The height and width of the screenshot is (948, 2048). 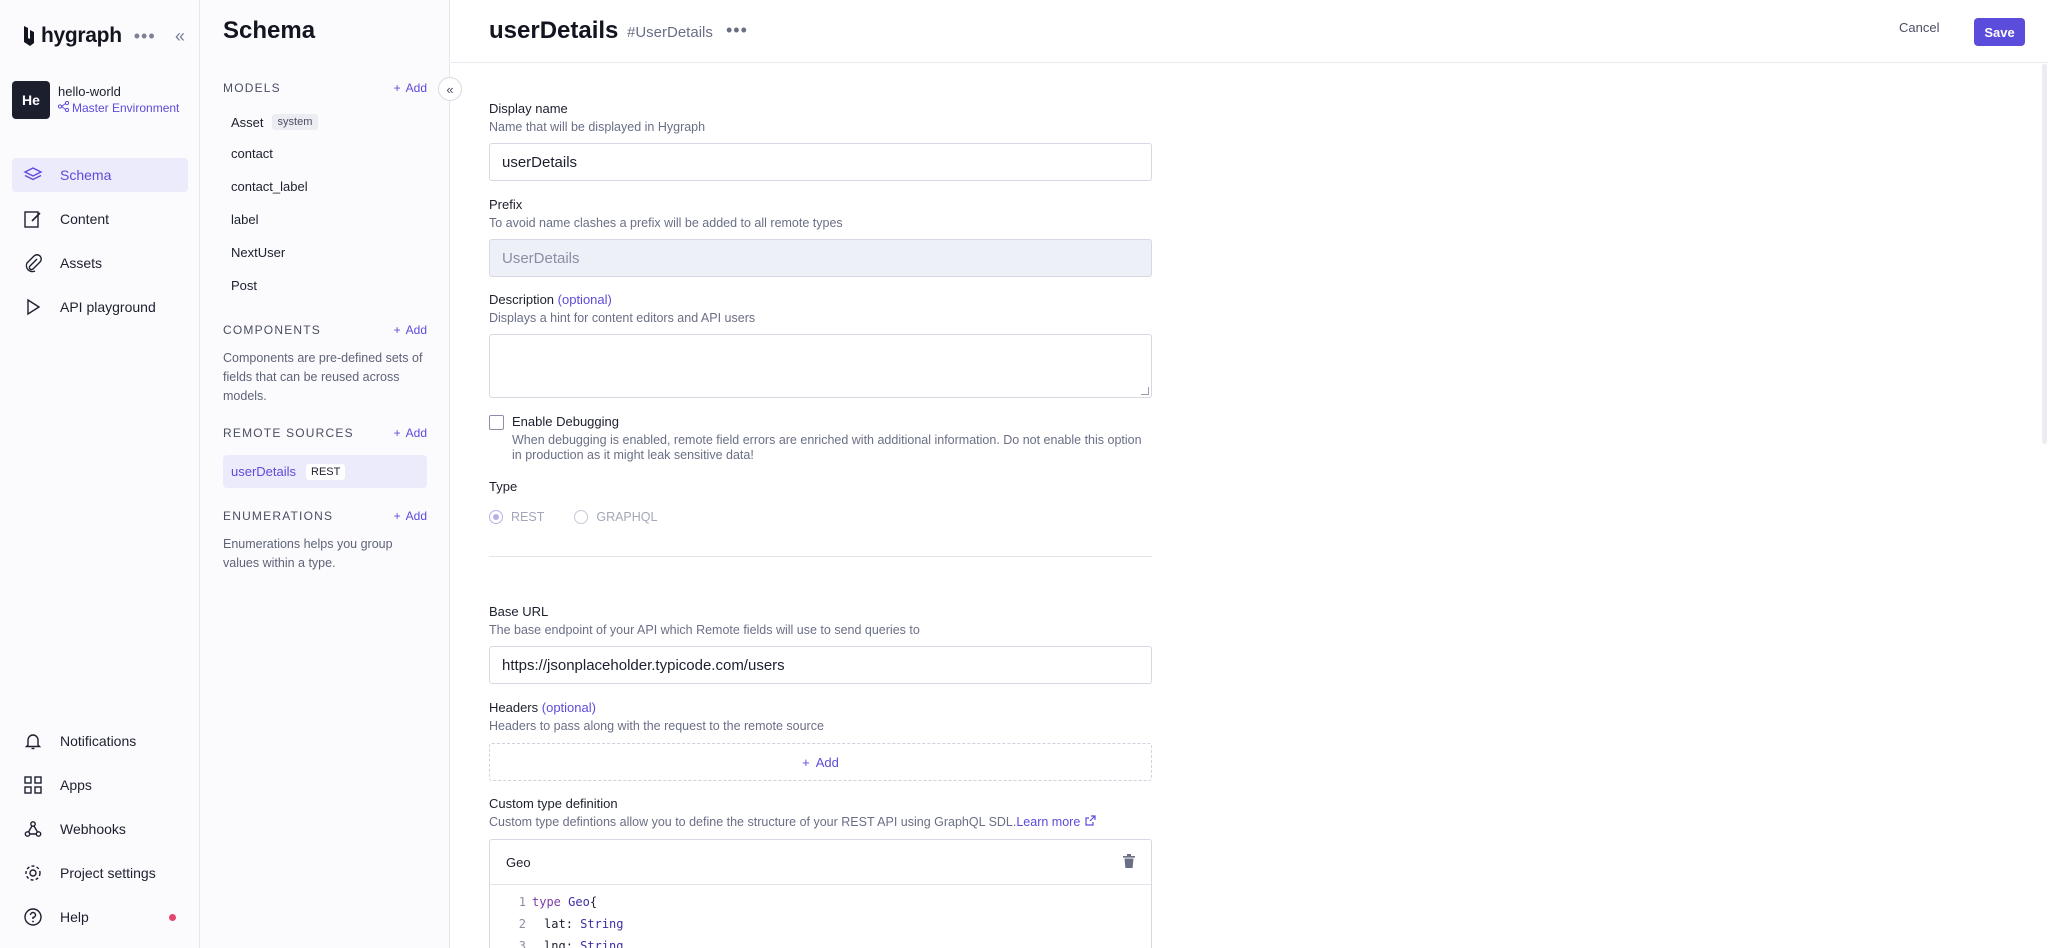 I want to click on cancel-button: Cancel, so click(x=1919, y=27).